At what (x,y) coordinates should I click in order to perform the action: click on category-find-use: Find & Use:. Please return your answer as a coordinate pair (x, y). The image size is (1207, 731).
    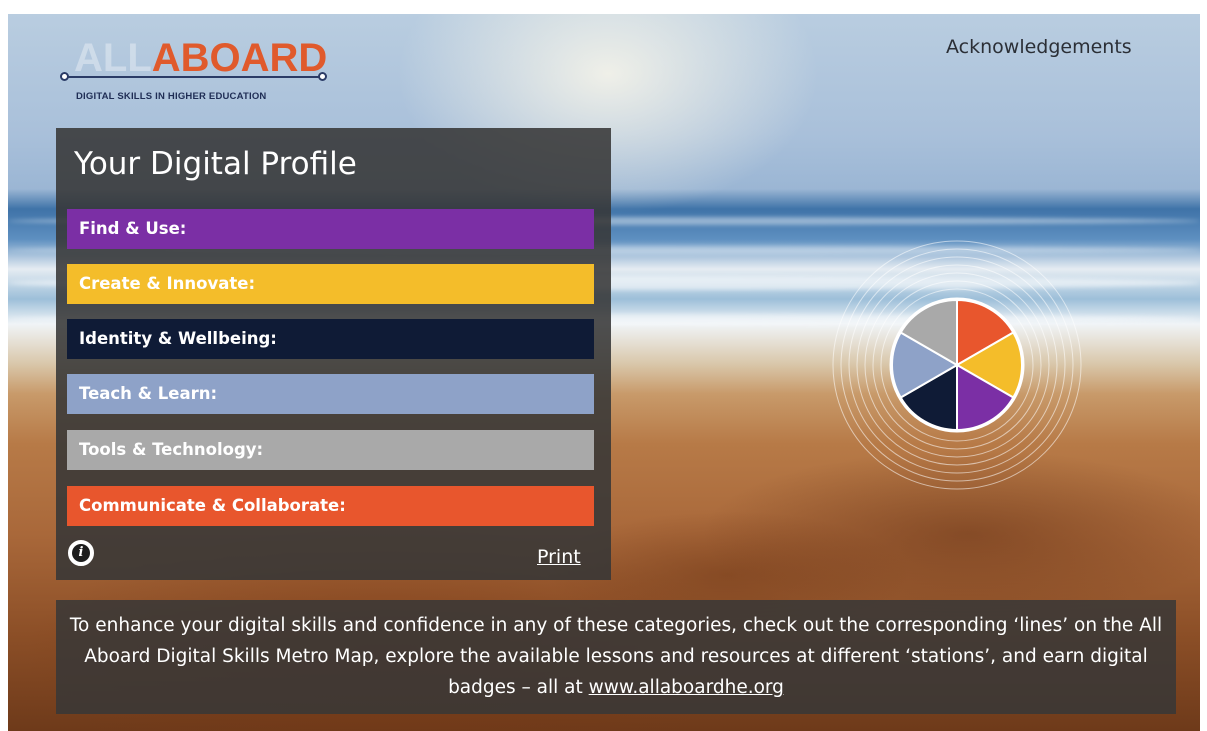
    Looking at the image, I should click on (330, 229).